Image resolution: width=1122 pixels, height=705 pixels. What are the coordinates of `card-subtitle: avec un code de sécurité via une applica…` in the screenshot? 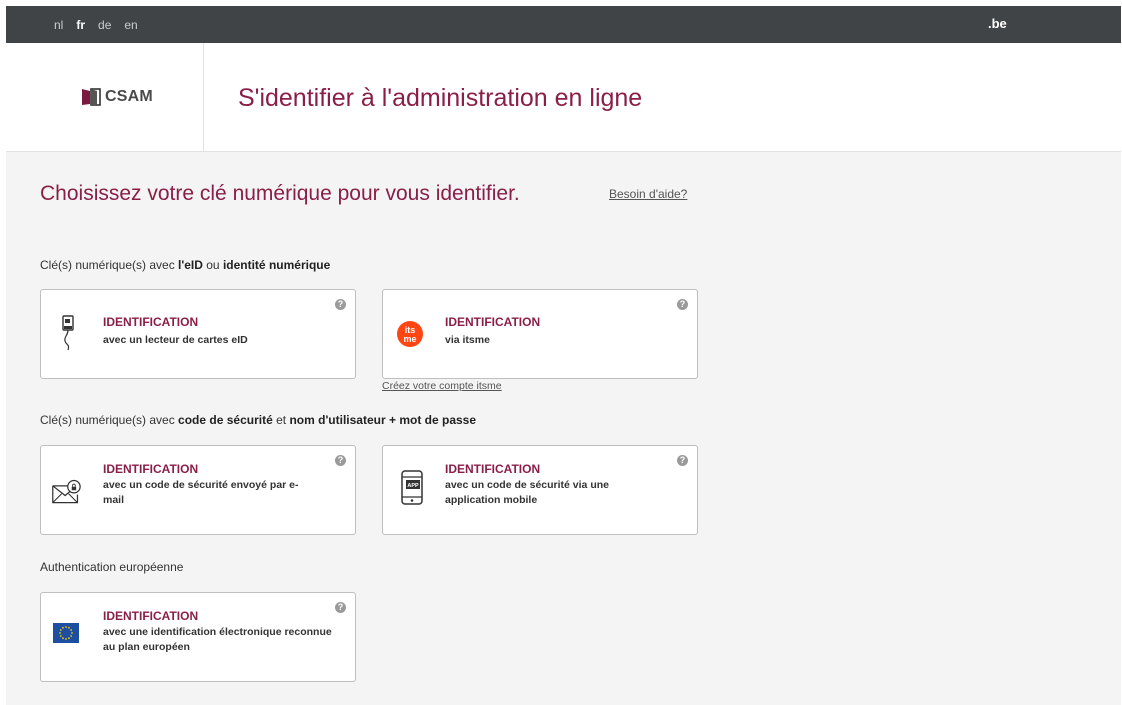 It's located at (527, 492).